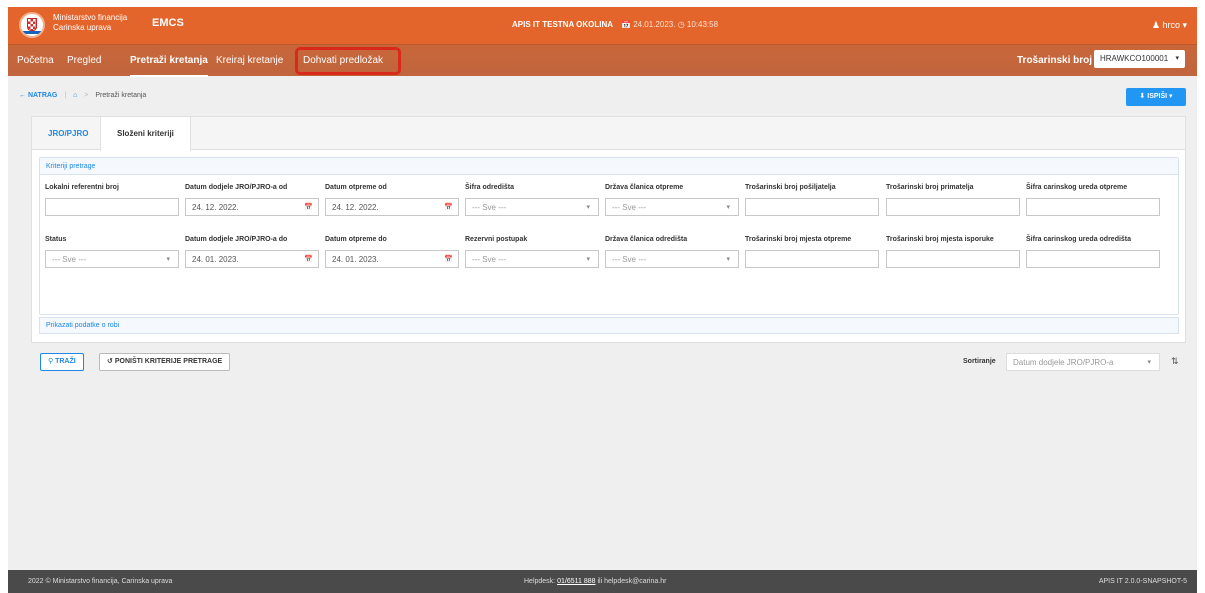 The height and width of the screenshot is (593, 1205). What do you see at coordinates (609, 166) in the screenshot?
I see `criteria-title: Kriteriji pretrage` at bounding box center [609, 166].